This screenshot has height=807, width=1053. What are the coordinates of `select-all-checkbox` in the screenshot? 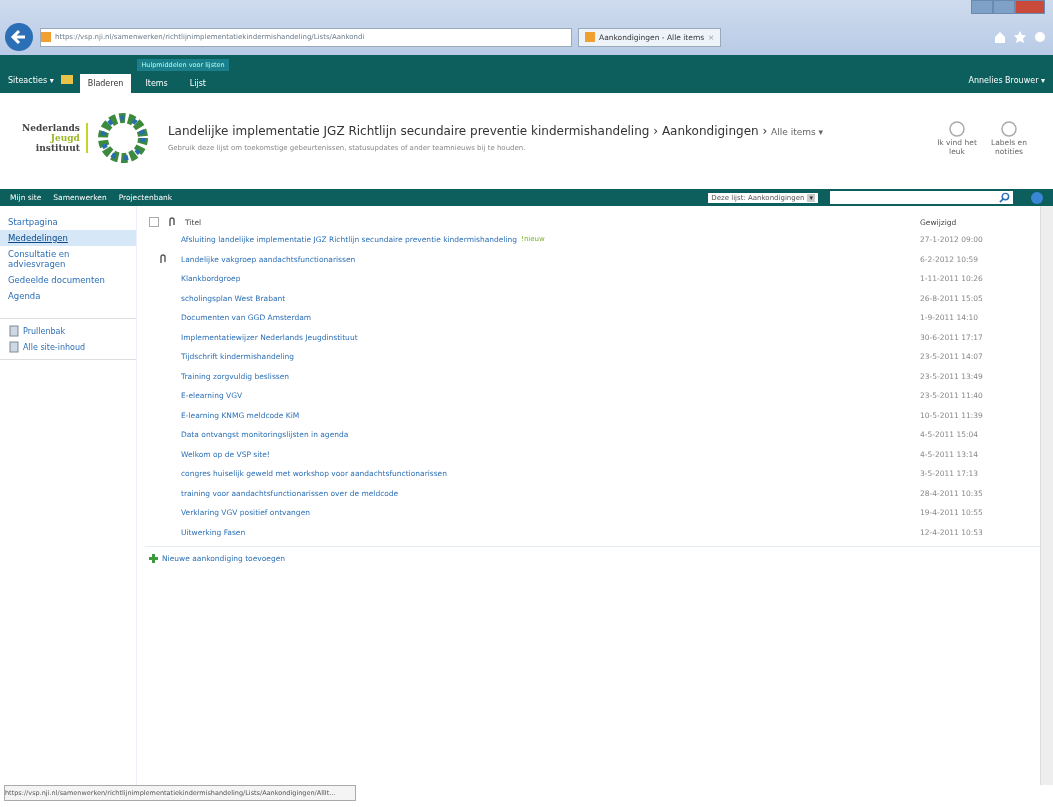 It's located at (154, 222).